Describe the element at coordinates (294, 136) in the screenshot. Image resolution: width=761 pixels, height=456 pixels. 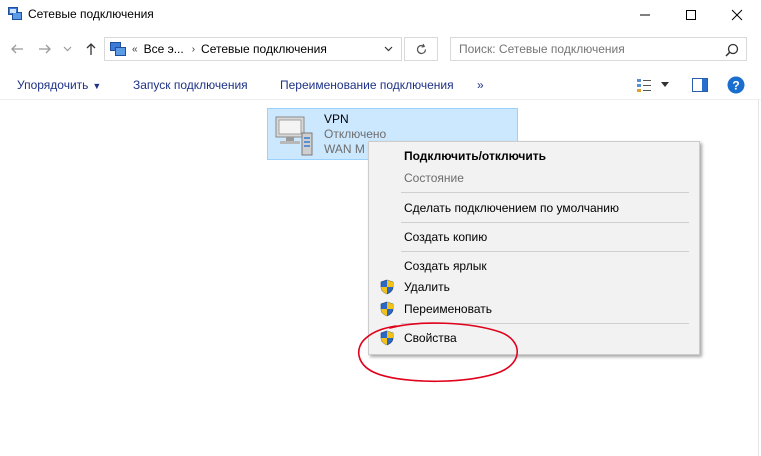
I see `network-computer-icon` at that location.